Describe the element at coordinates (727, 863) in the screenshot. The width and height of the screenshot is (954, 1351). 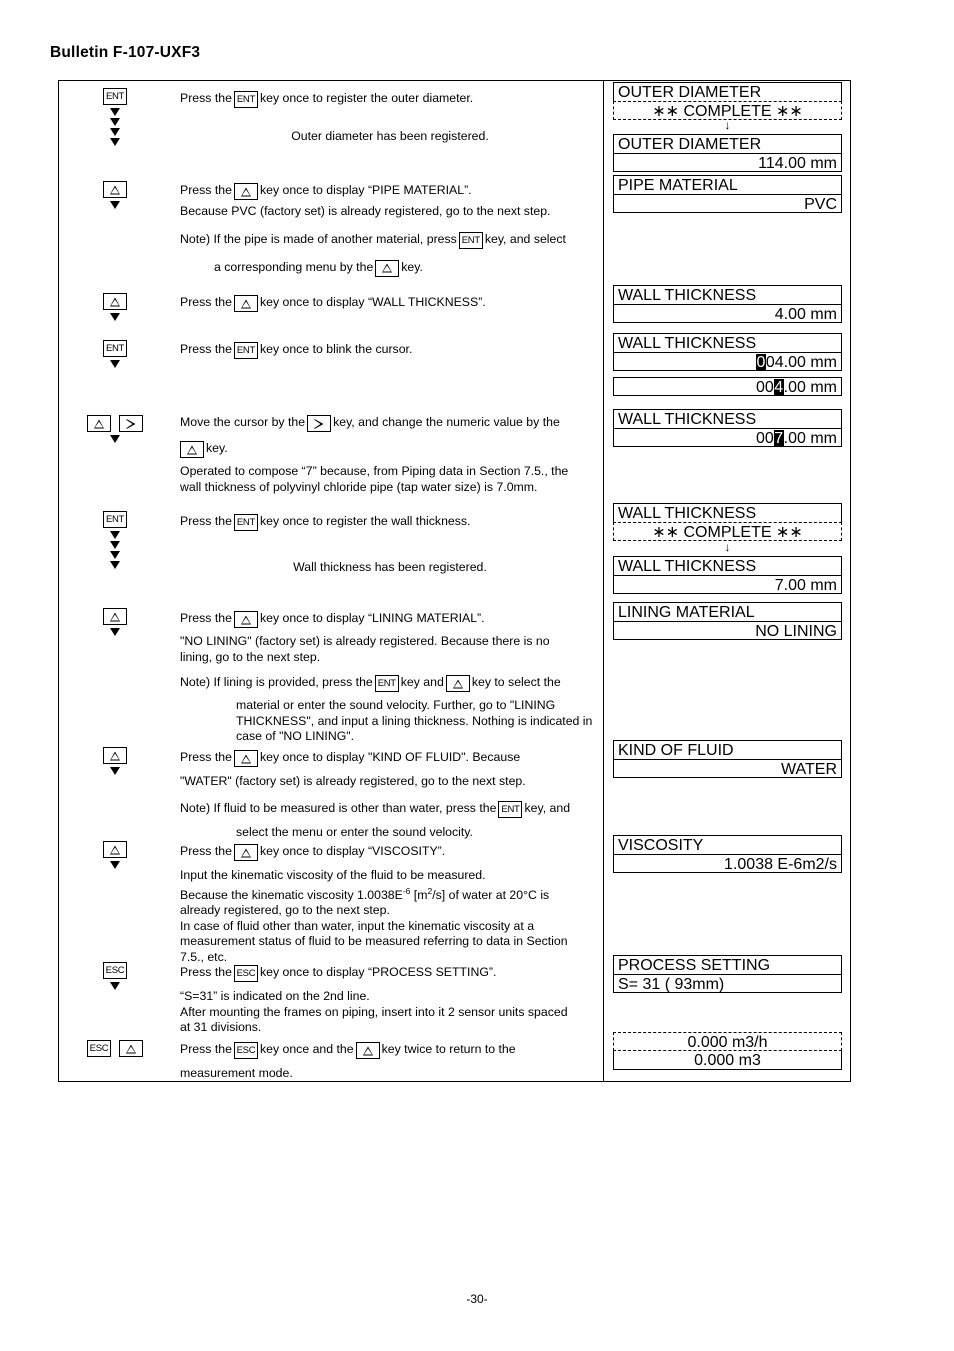
I see `lcd-line2: 1.0038 E-6m2/s` at that location.